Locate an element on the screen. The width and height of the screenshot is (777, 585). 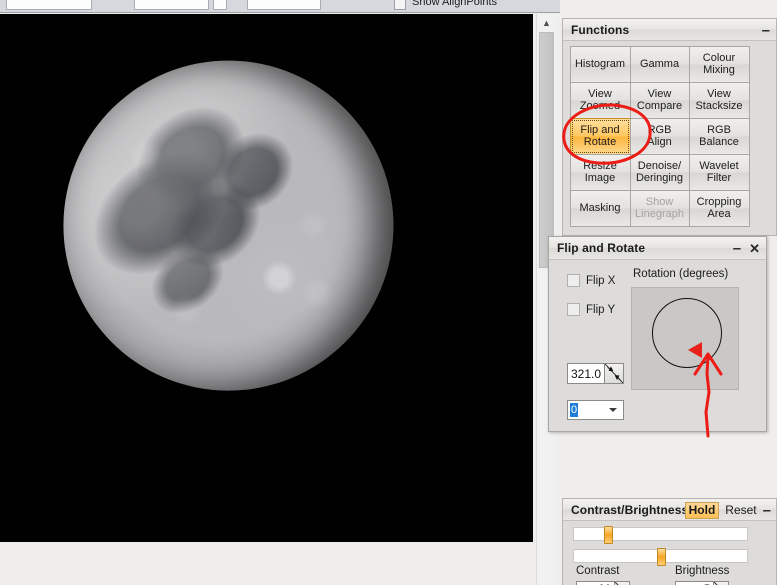
contrast-label: Contrast is located at coordinates (598, 571).